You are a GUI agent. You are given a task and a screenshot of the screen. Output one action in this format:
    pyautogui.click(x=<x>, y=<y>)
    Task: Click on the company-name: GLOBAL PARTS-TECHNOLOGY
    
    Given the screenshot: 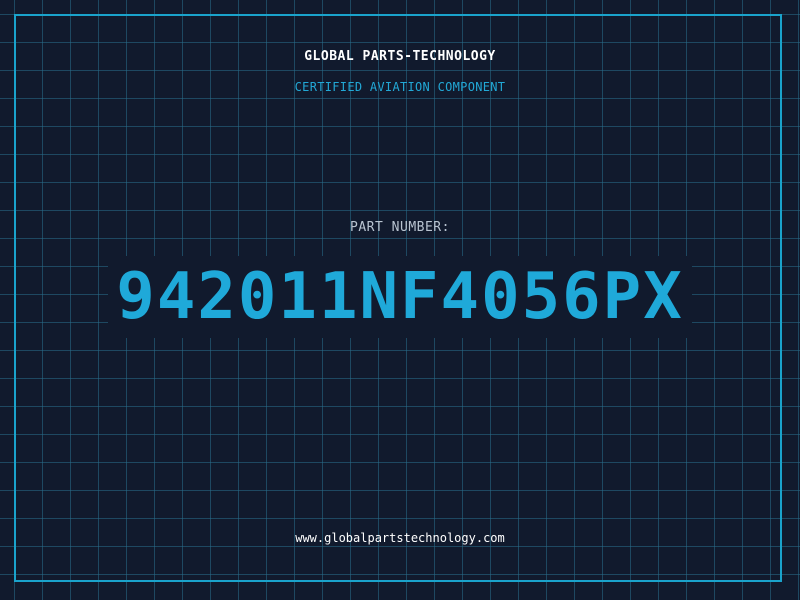 What is the action you would take?
    pyautogui.click(x=400, y=56)
    